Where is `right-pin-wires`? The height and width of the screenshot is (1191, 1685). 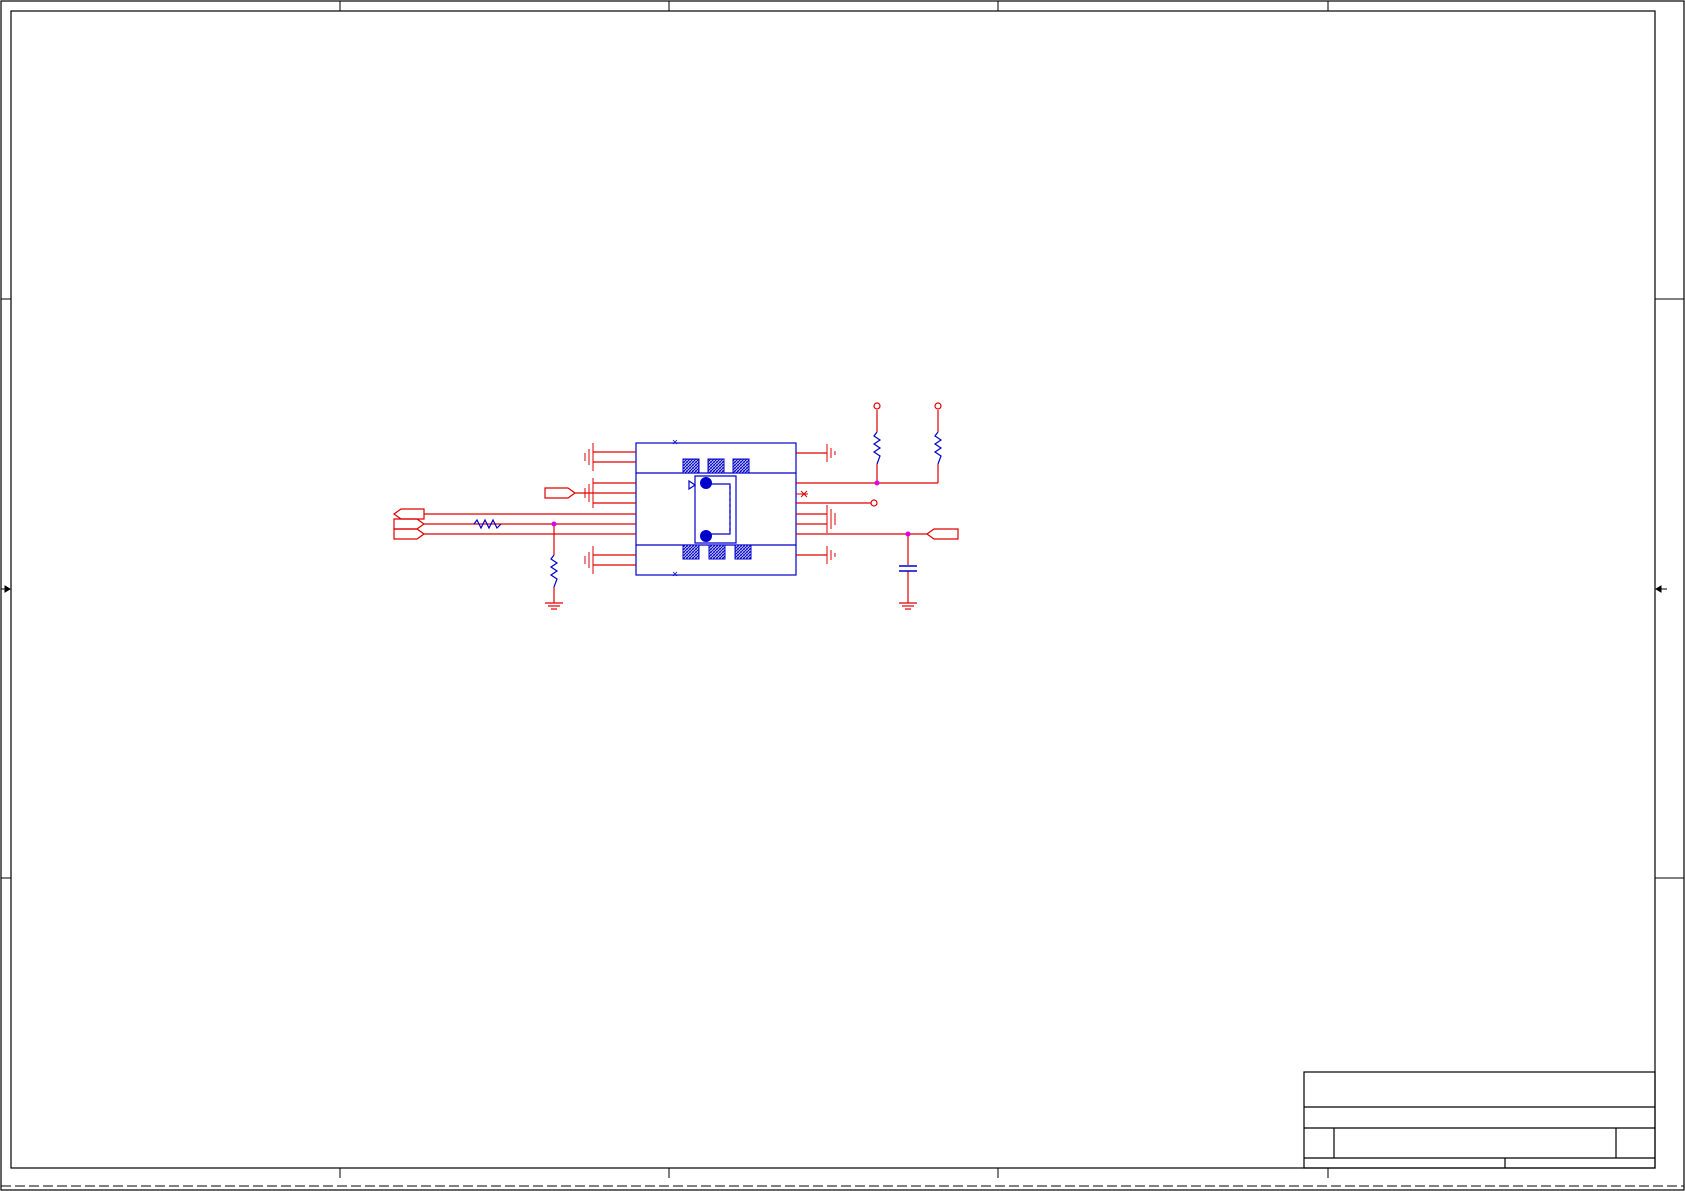
right-pin-wires is located at coordinates (867, 504).